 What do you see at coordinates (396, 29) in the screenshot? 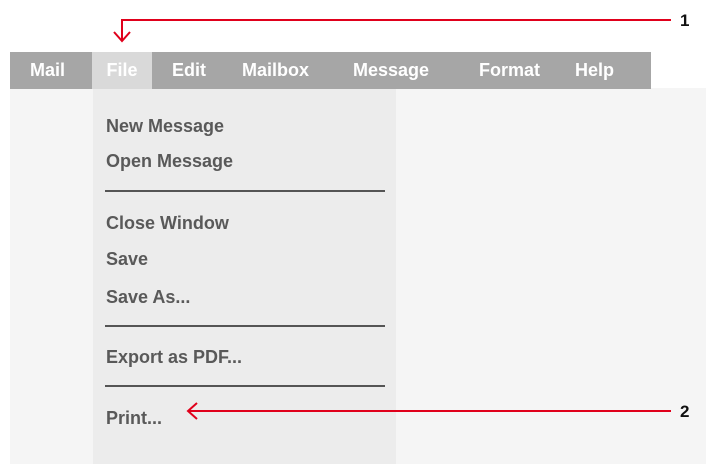
I see `callout-1-arrow` at bounding box center [396, 29].